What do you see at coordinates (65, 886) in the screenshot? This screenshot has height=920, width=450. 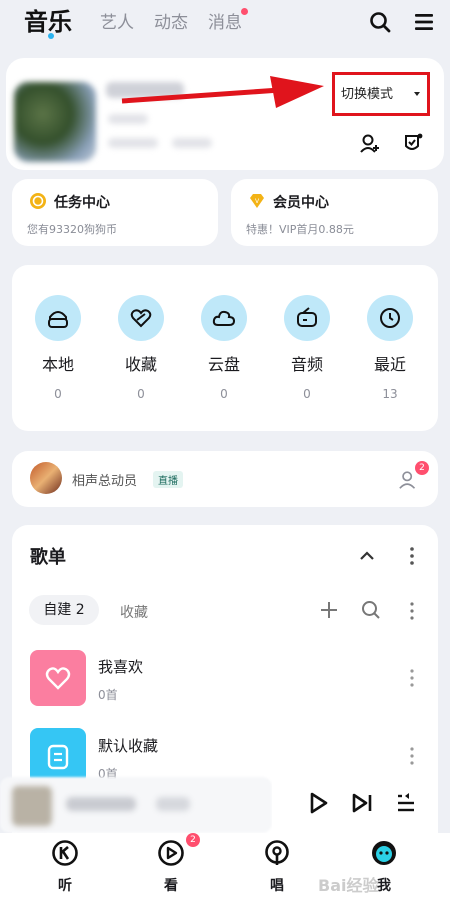 I see `nav-label: 听` at bounding box center [65, 886].